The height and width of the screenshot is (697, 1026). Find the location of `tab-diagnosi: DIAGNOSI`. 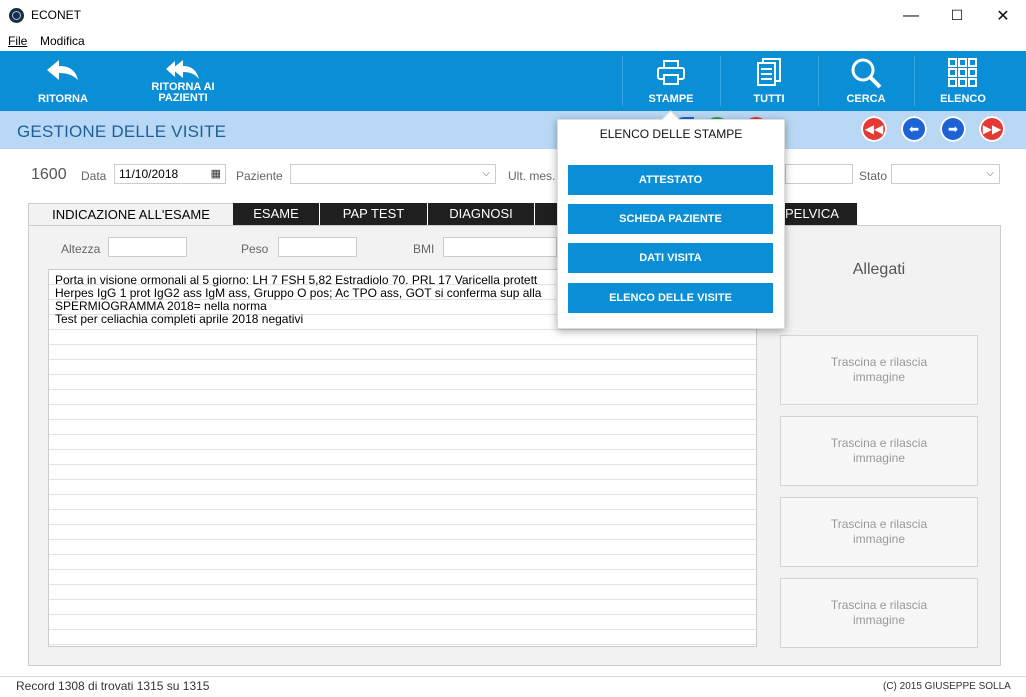

tab-diagnosi: DIAGNOSI is located at coordinates (481, 214).